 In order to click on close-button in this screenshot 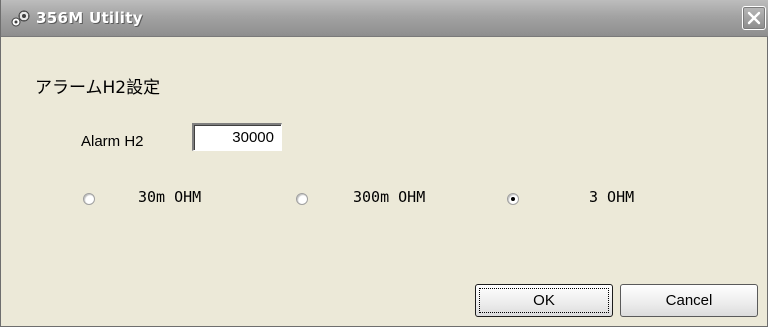, I will do `click(754, 18)`.